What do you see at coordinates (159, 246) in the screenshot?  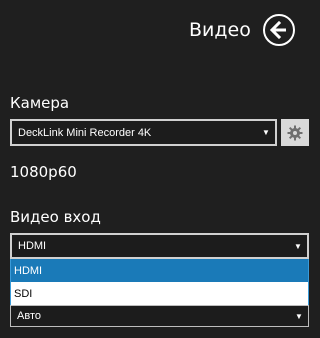 I see `video-input-select: HDMI ▼` at bounding box center [159, 246].